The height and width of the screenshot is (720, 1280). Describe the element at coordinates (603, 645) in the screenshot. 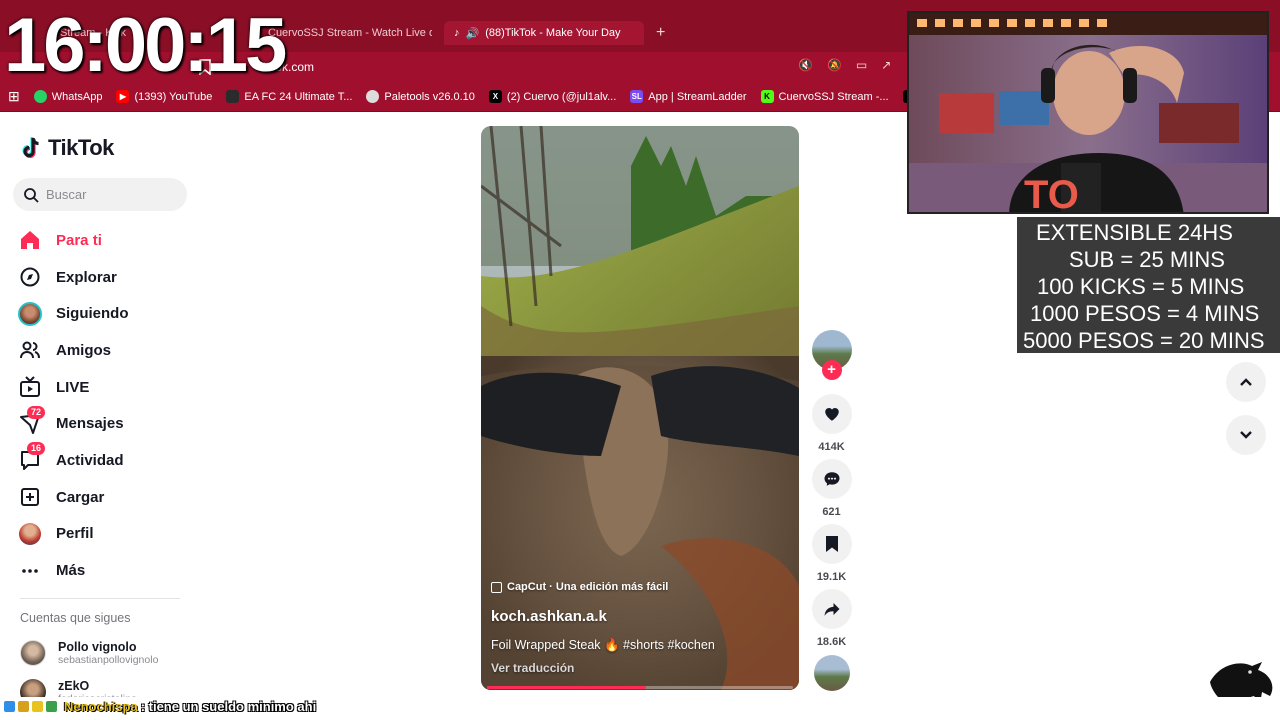

I see `video-caption: Foil Wrapped Steak 🔥 #shorts #kochen` at that location.